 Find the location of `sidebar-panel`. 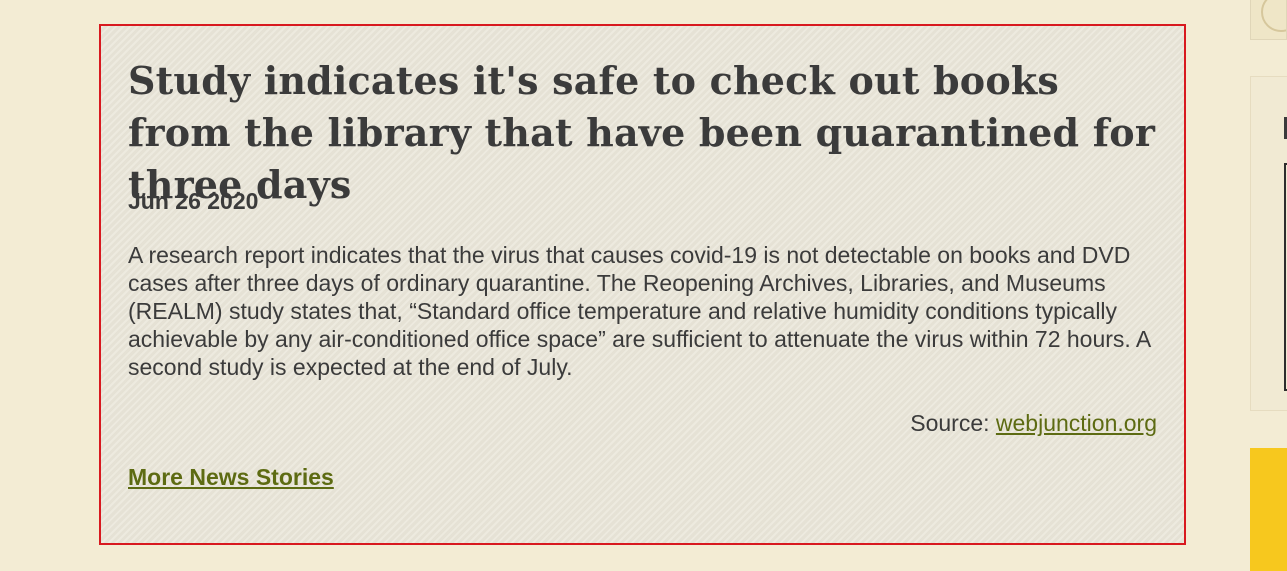

sidebar-panel is located at coordinates (1268, 243).